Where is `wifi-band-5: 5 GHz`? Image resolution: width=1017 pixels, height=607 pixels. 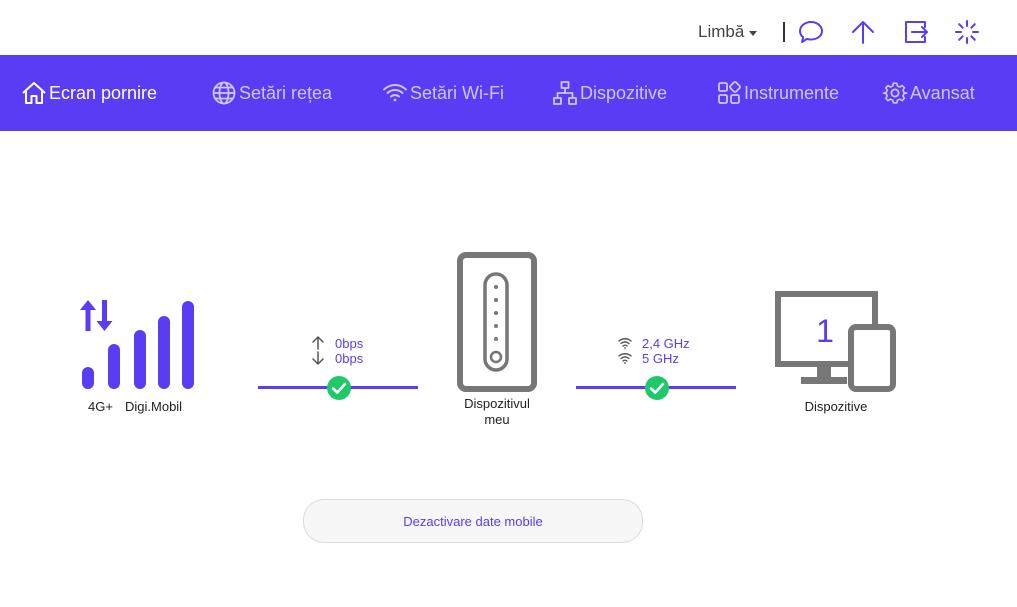
wifi-band-5: 5 GHz is located at coordinates (648, 358).